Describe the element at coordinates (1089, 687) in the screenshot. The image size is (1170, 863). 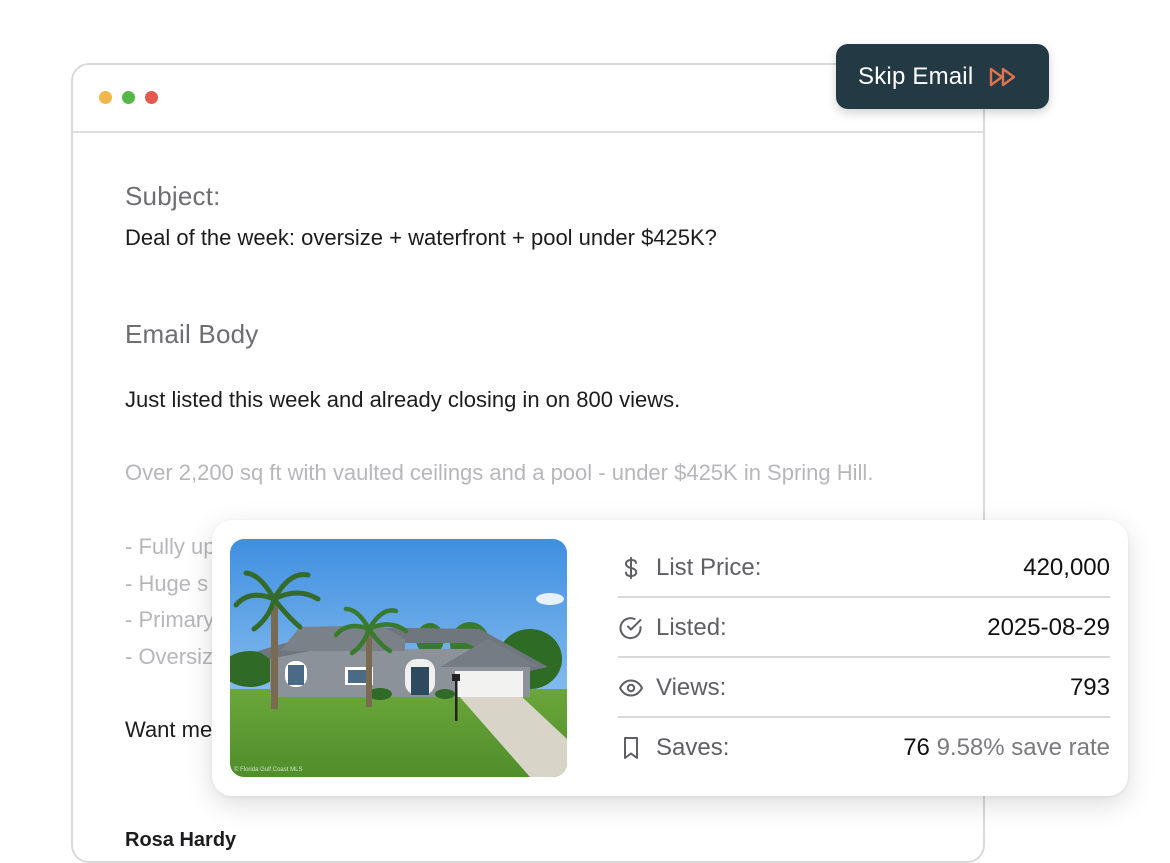
I see `views-value: 793` at that location.